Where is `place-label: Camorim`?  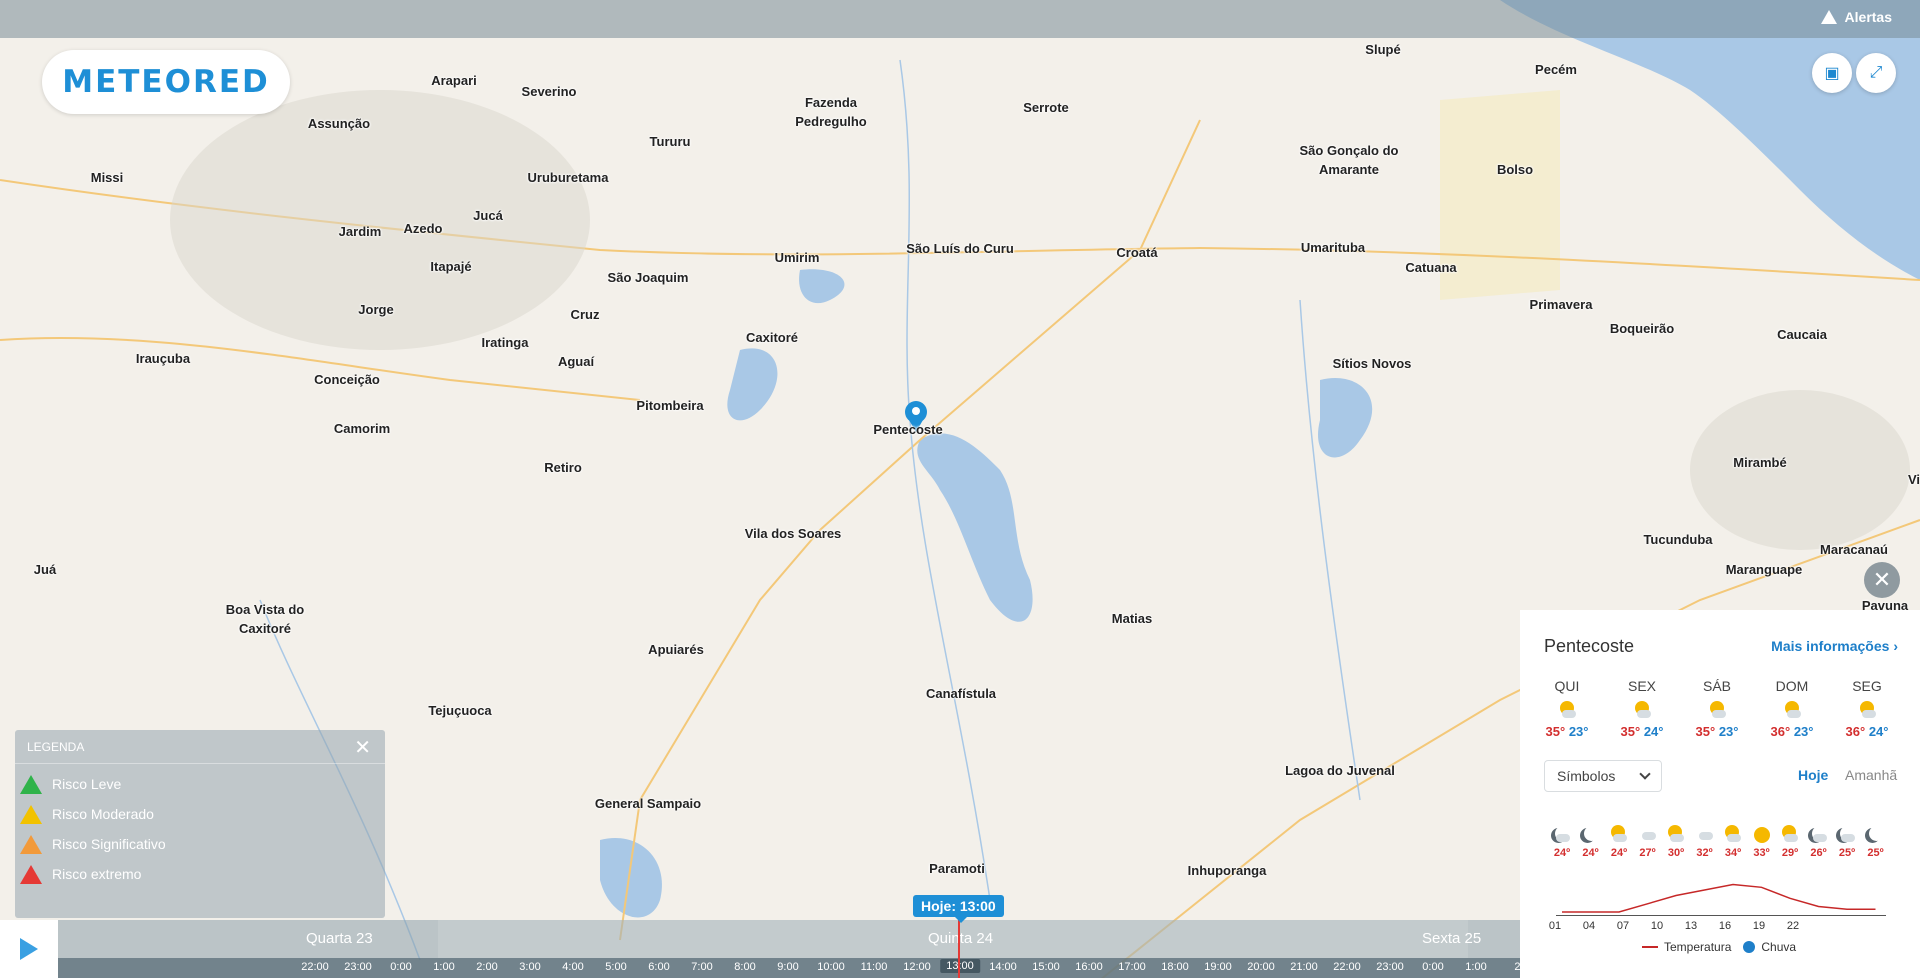
place-label: Camorim is located at coordinates (362, 428).